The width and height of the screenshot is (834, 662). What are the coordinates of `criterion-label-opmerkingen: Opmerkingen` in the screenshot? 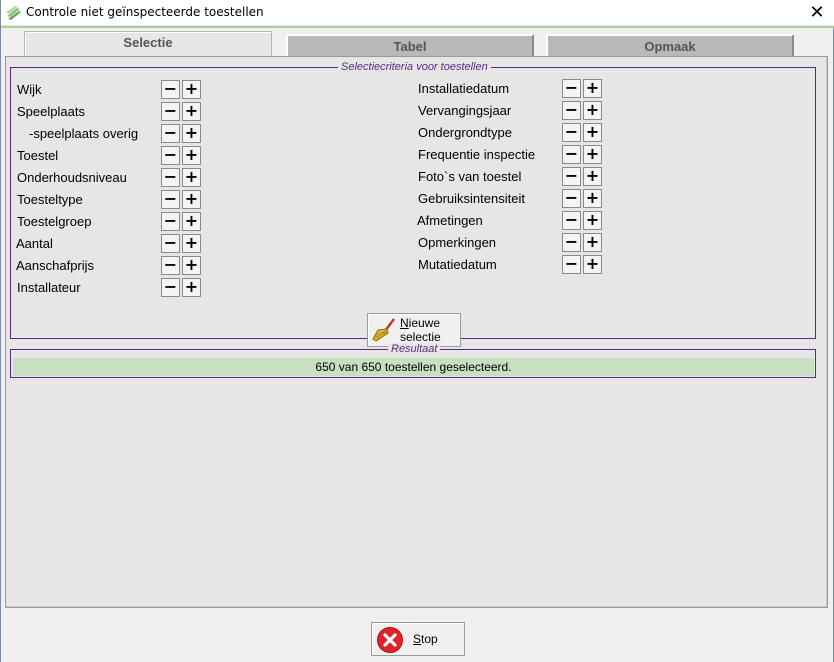 It's located at (457, 242).